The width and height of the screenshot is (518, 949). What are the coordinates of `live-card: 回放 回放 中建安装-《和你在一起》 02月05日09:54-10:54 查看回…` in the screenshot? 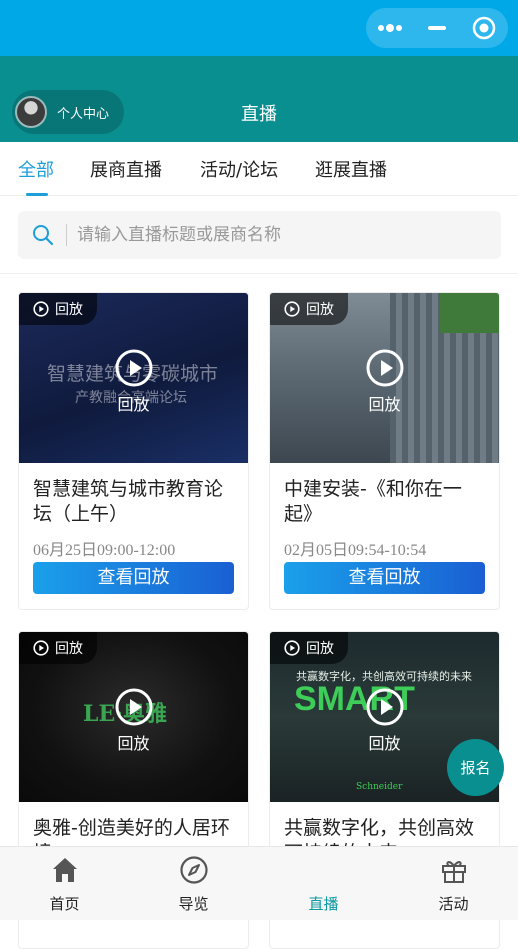 It's located at (384, 451).